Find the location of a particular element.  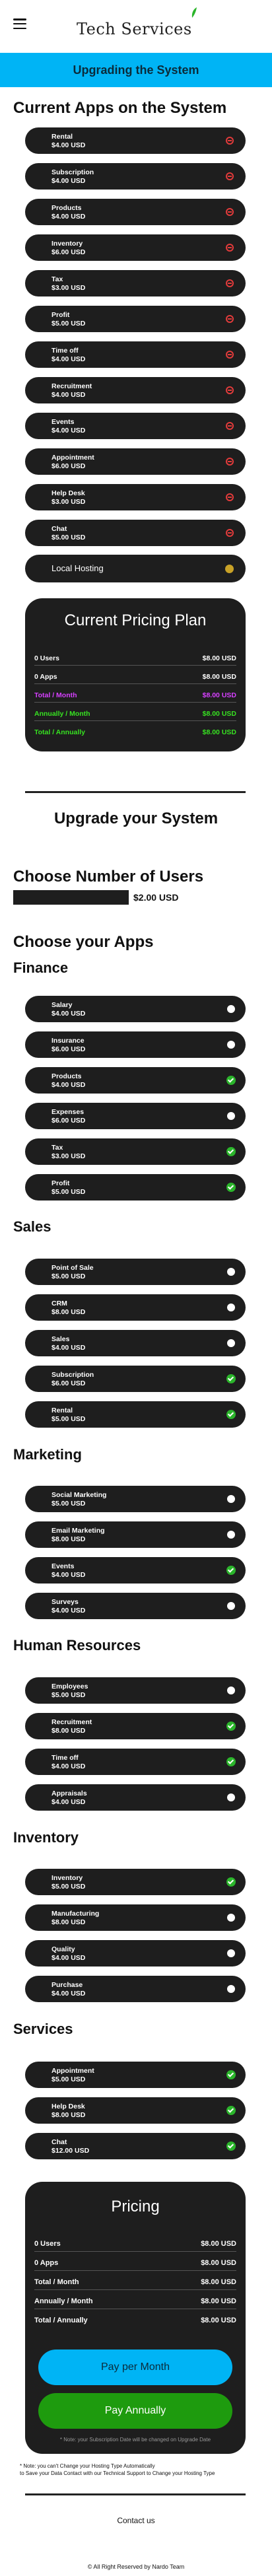

app-option: Point of Sale $5.00 USD is located at coordinates (135, 1272).